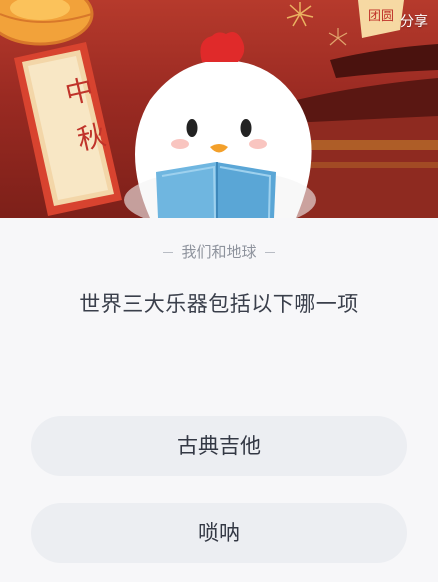 Image resolution: width=438 pixels, height=582 pixels. What do you see at coordinates (219, 304) in the screenshot?
I see `quiz-question: 世界三大乐器包括以下哪一项` at bounding box center [219, 304].